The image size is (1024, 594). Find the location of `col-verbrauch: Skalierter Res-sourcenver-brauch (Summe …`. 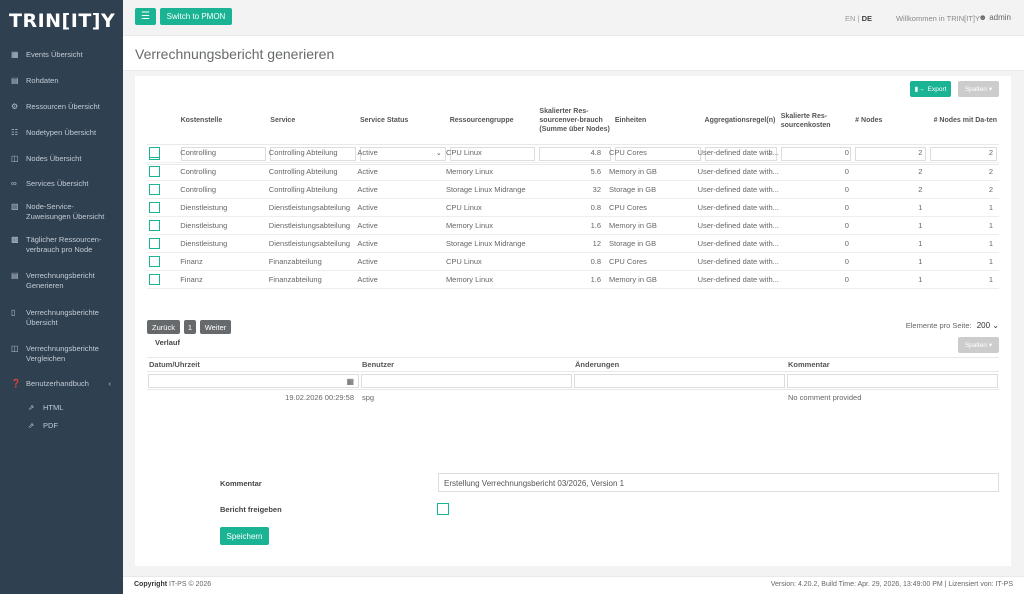

col-verbrauch: Skalierter Res-sourcenver-brauch (Summe … is located at coordinates (575, 121).